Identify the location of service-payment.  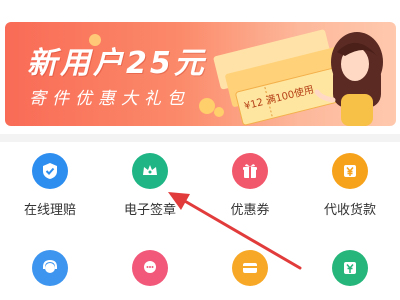
(350, 268).